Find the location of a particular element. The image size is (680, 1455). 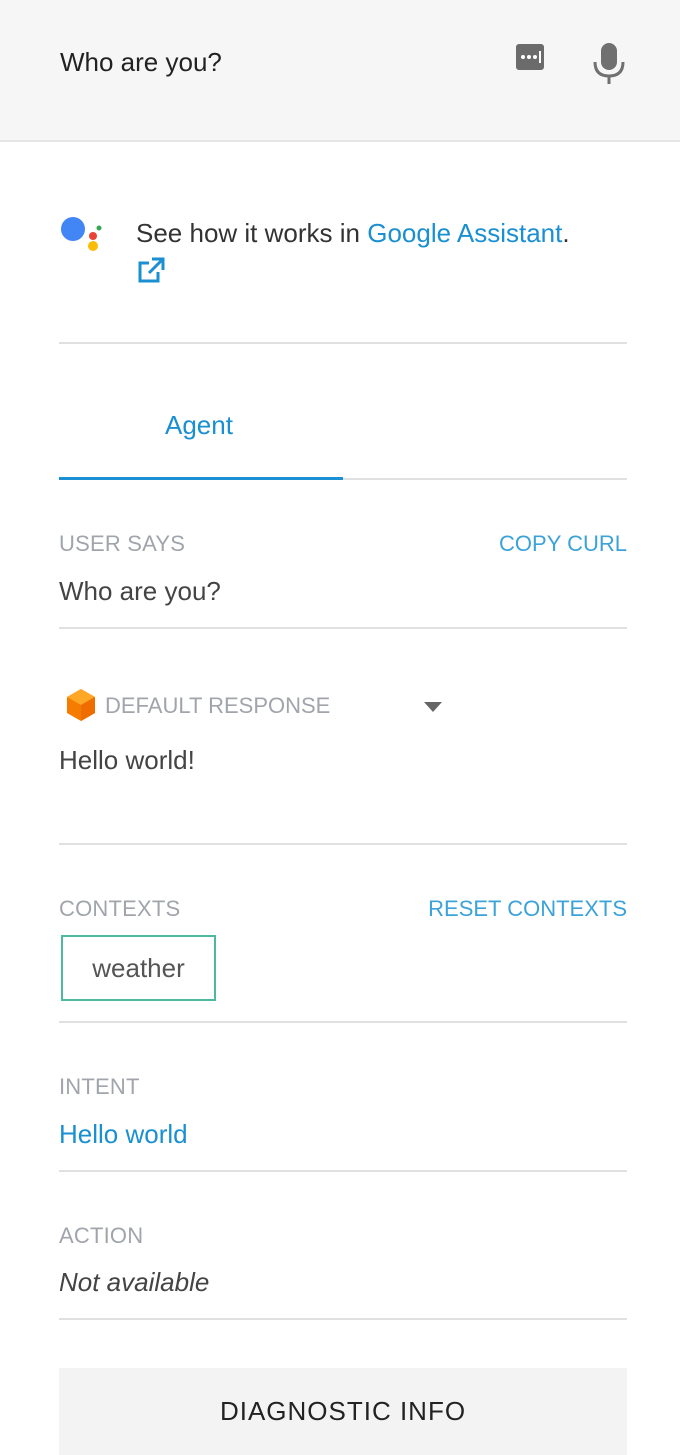

diagnostic-info-button: DIAGNOSTIC INFO is located at coordinates (343, 1411).